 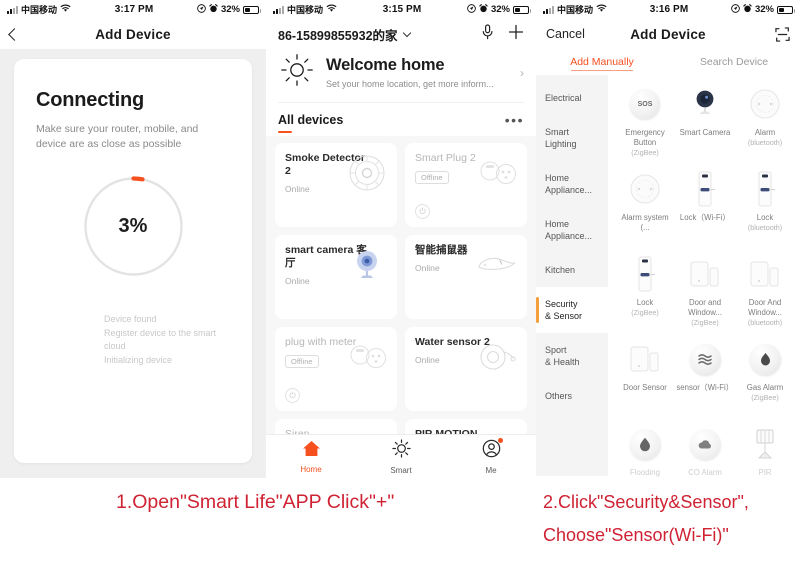 What do you see at coordinates (466, 277) in the screenshot?
I see `device-card: 智能捕鼠器 Online` at bounding box center [466, 277].